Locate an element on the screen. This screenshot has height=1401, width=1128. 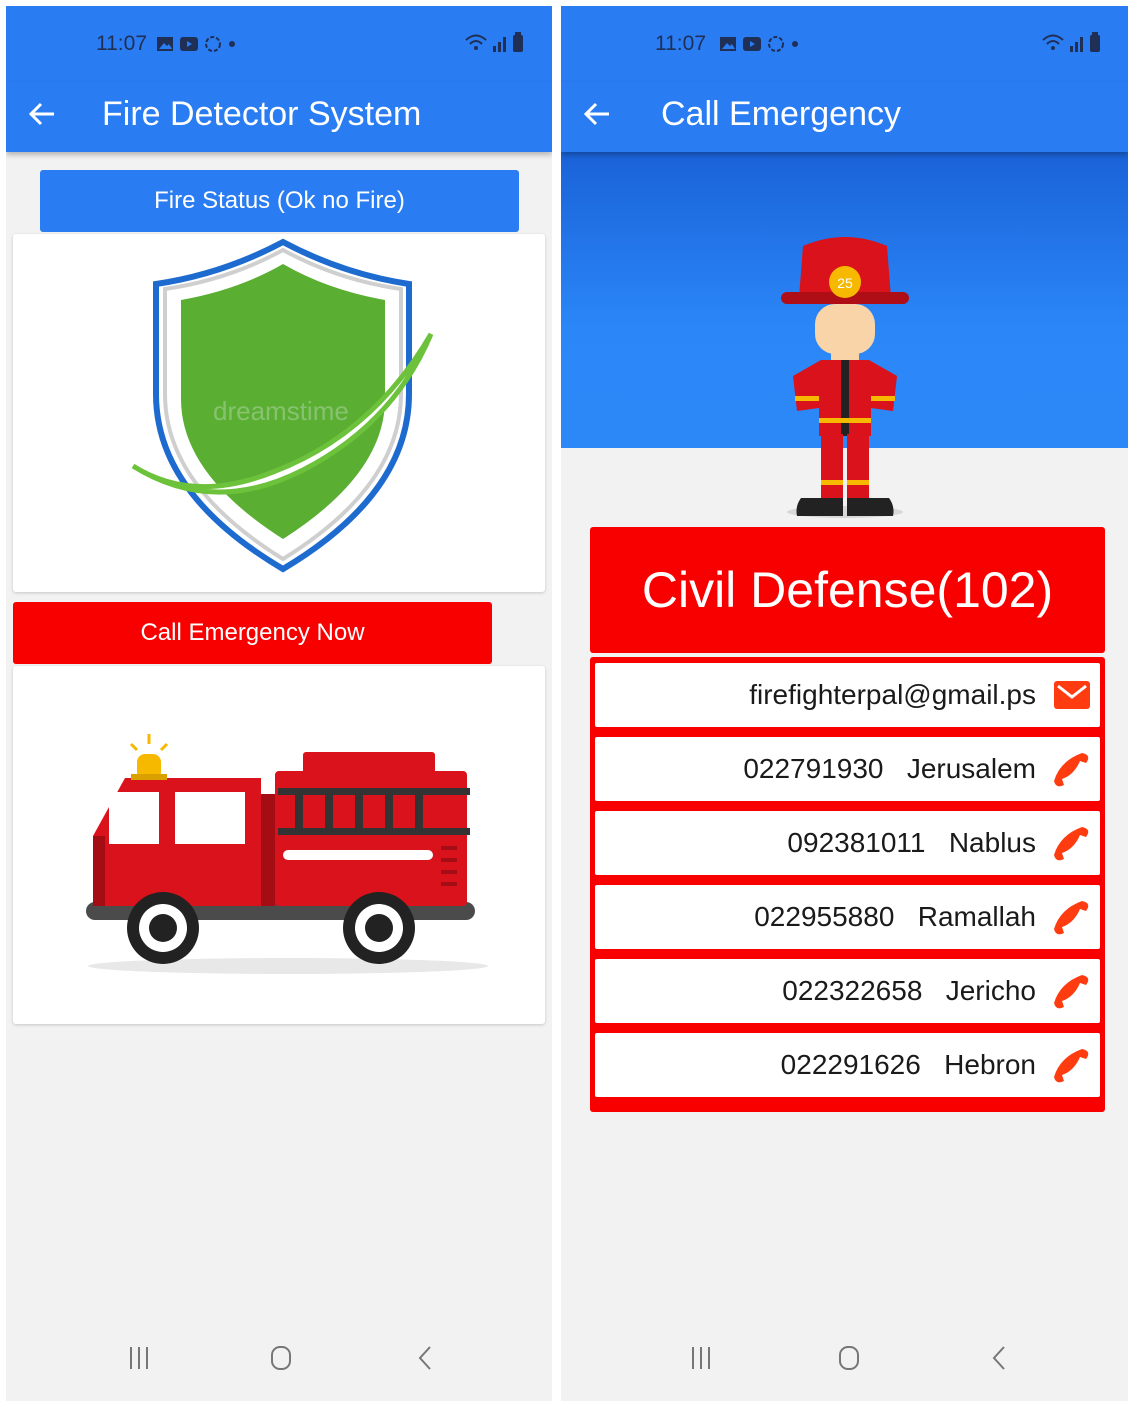
contact-text: 022322658 Jericho is located at coordinates (909, 990).